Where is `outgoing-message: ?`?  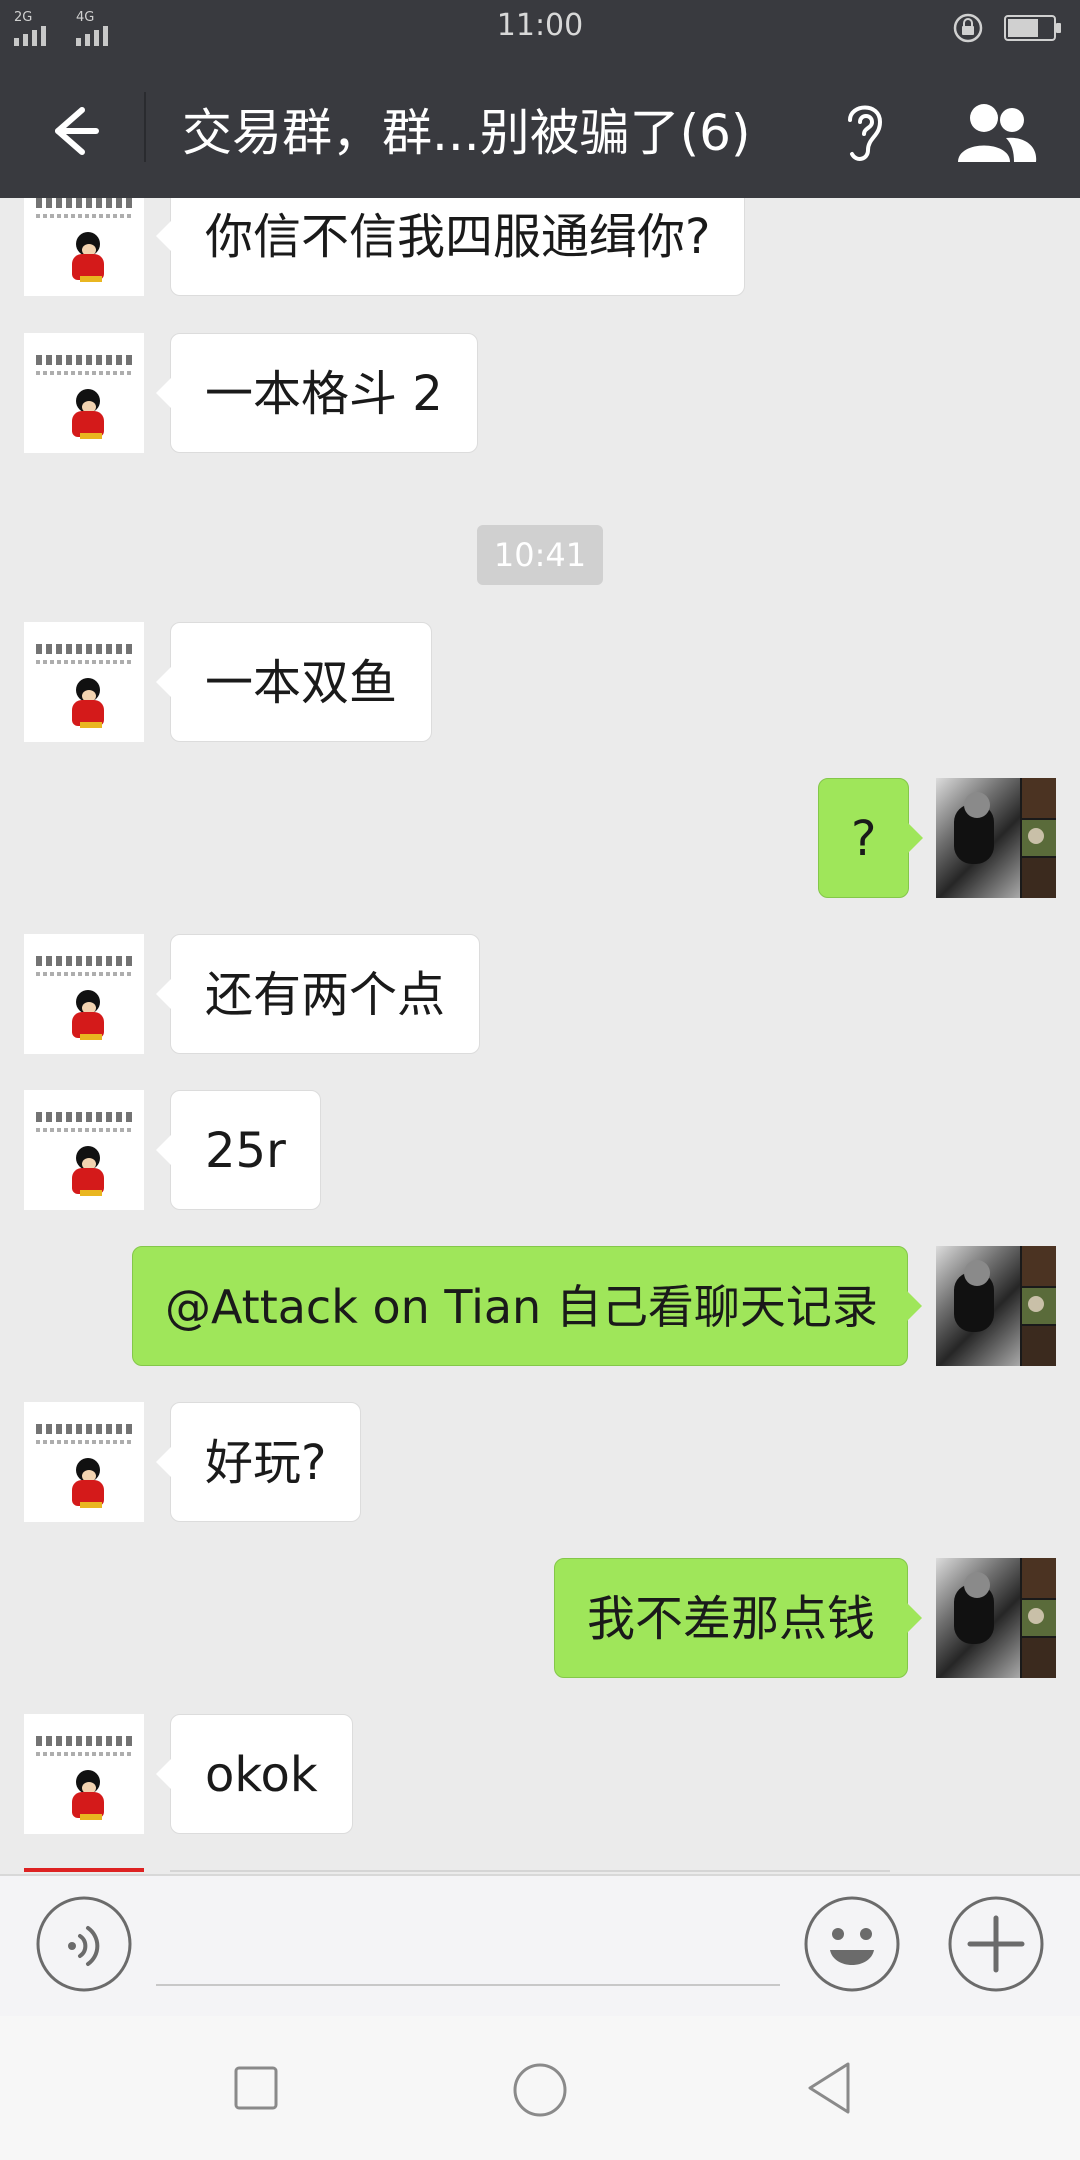 outgoing-message: ? is located at coordinates (871, 838).